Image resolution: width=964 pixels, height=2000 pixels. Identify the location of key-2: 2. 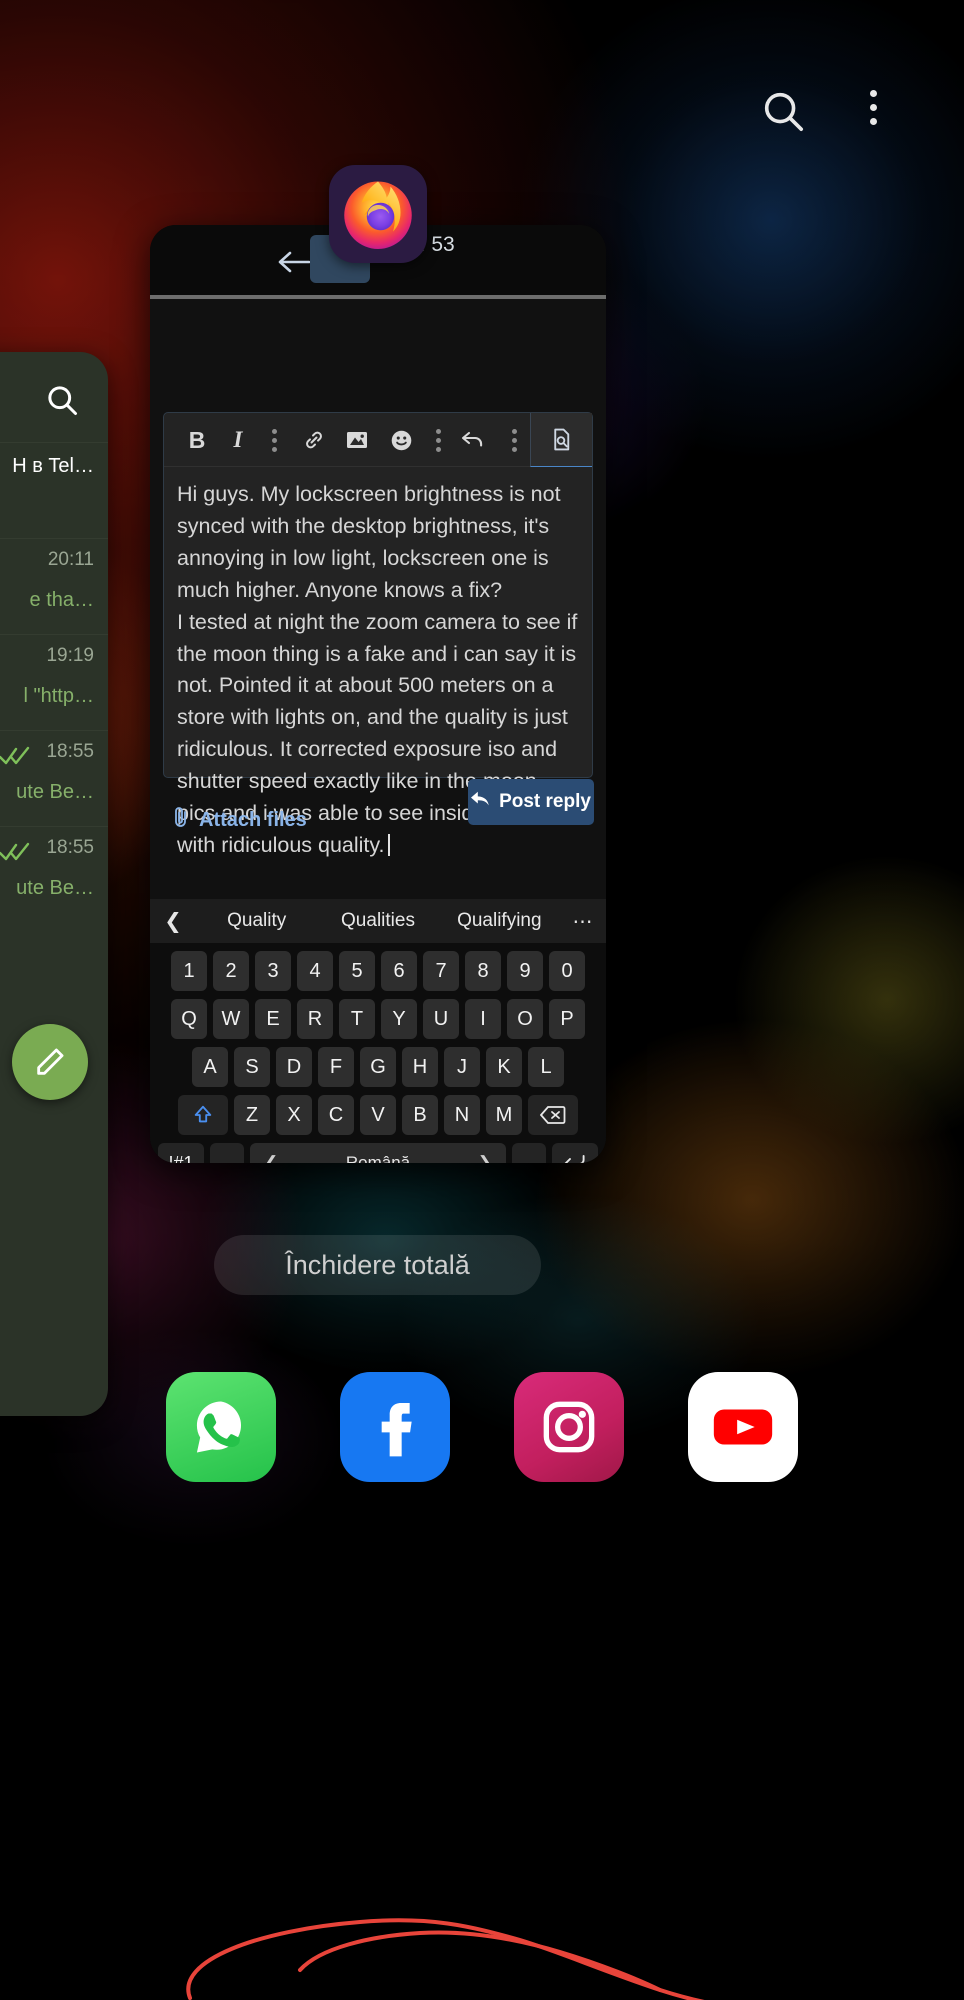
(231, 971).